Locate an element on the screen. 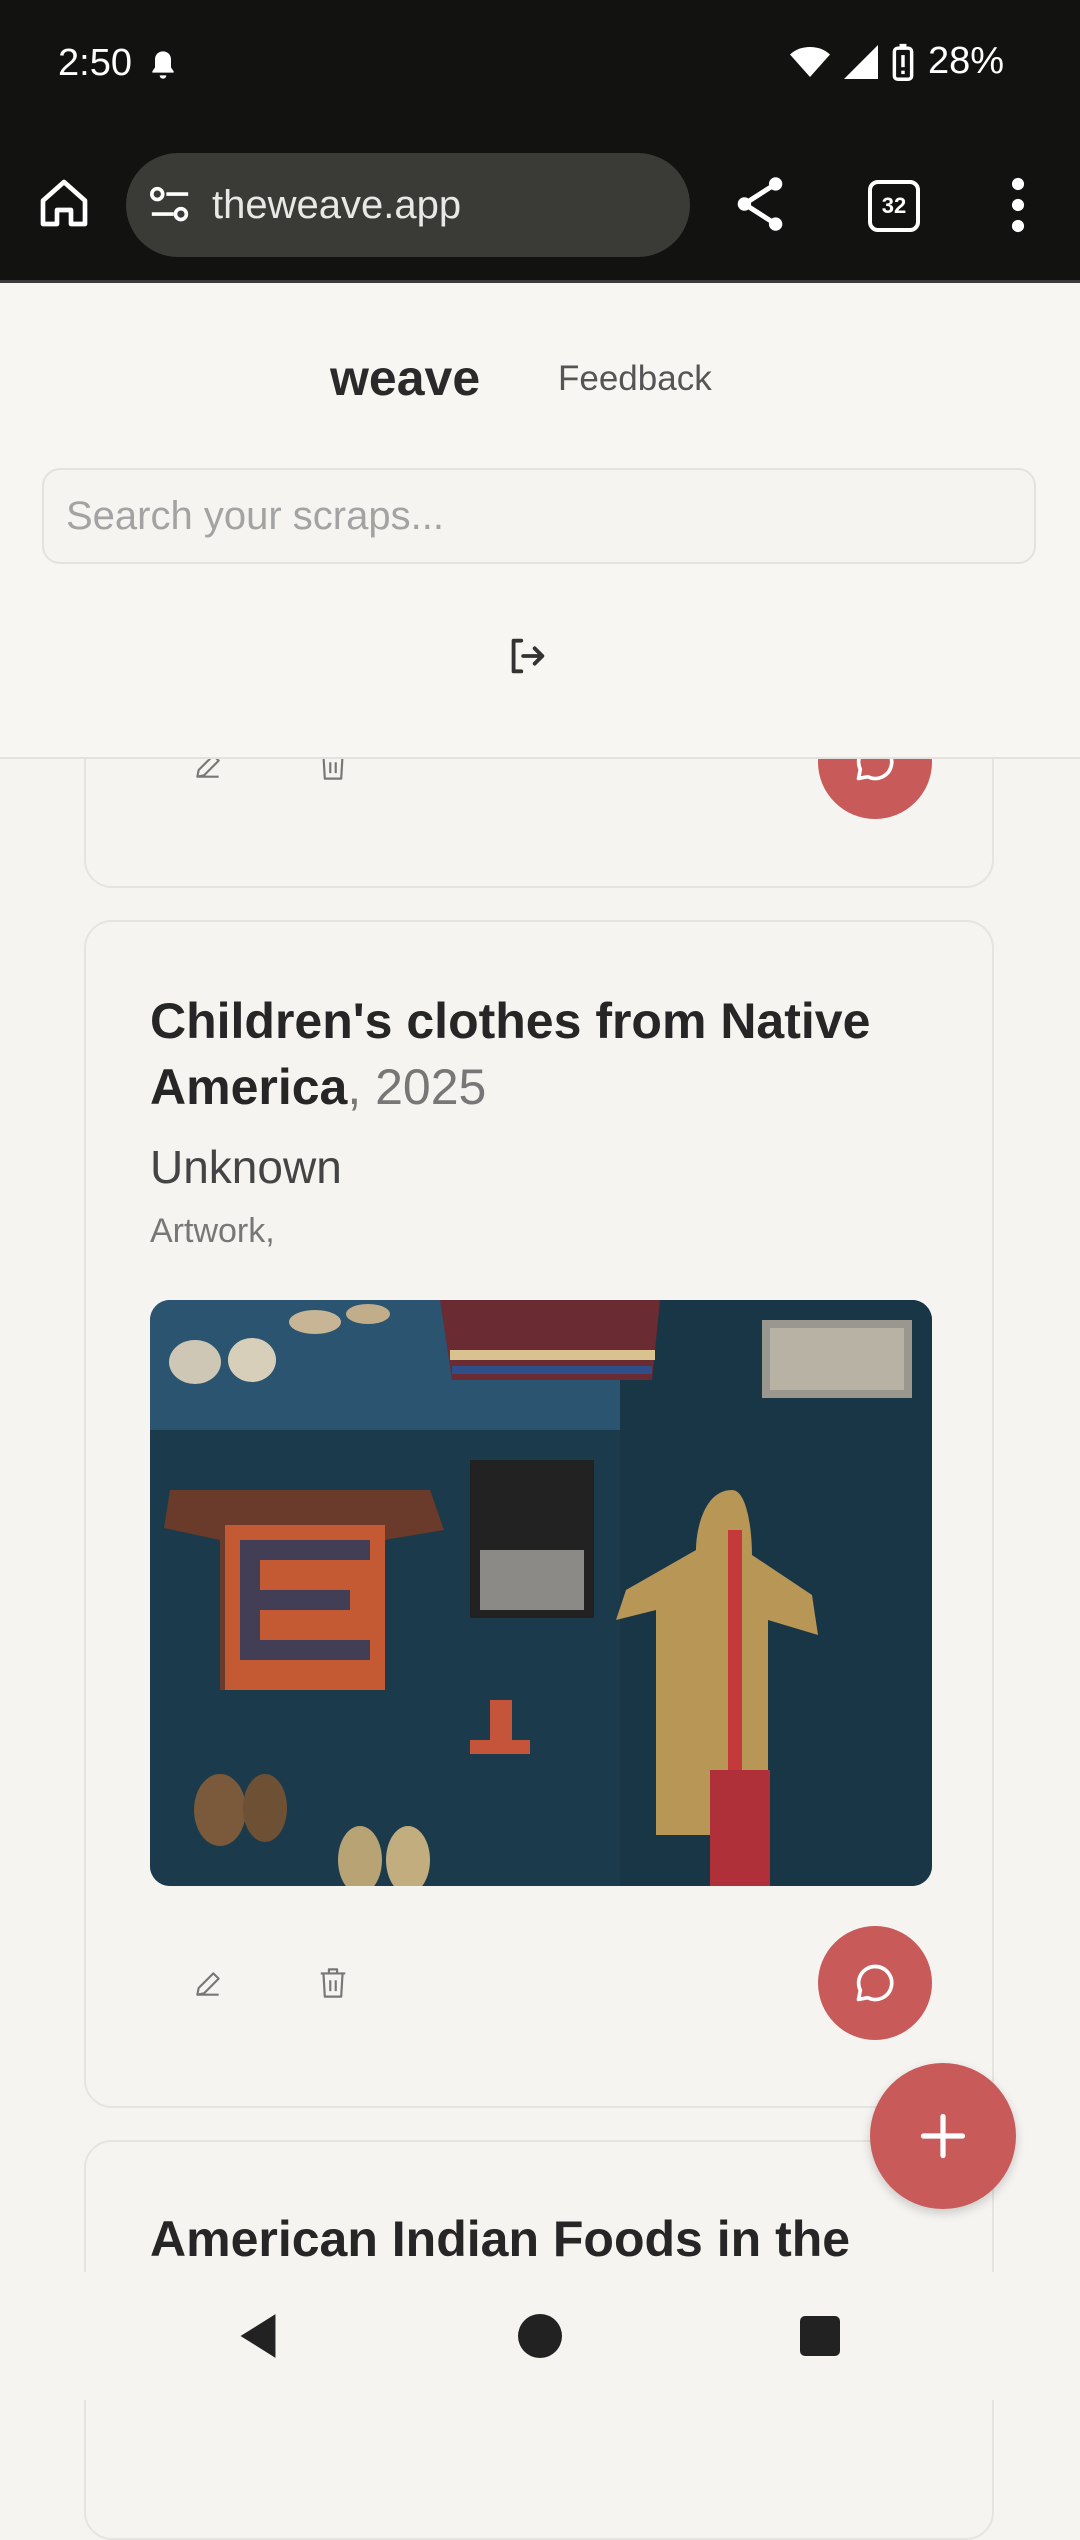 This screenshot has height=2540, width=1080. status-time: 2:50 is located at coordinates (95, 63).